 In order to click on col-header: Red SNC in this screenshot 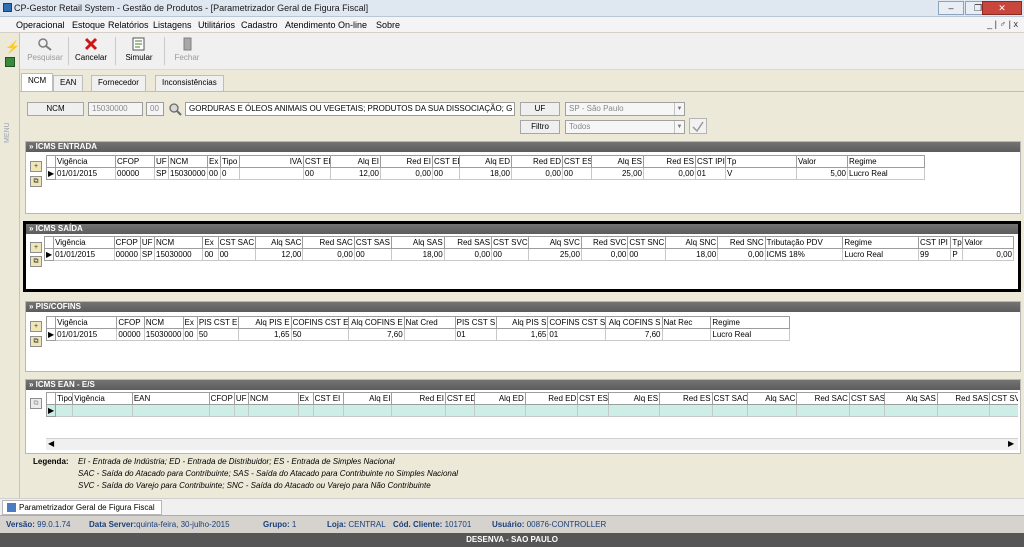, I will do `click(741, 242)`.